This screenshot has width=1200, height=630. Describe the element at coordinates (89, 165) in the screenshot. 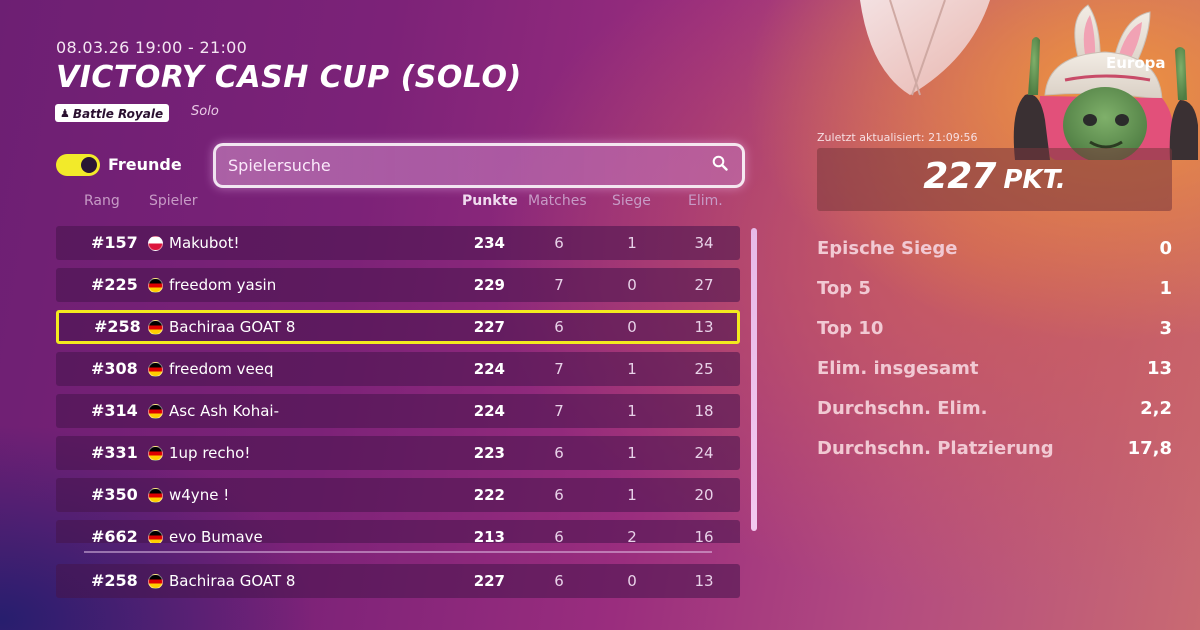

I see `toggle-knob` at that location.